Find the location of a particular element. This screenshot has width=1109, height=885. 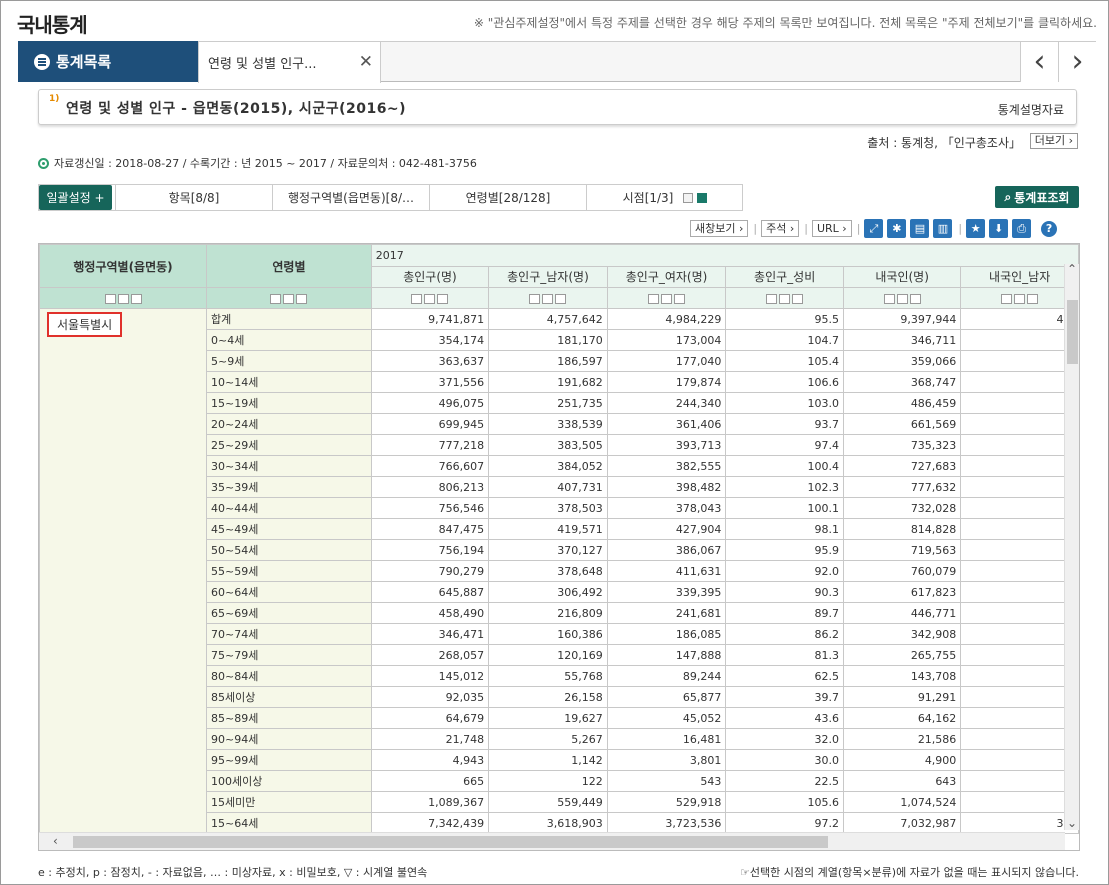

tab-active-table: 연령 및 성별 인구... ✕ is located at coordinates (289, 62).